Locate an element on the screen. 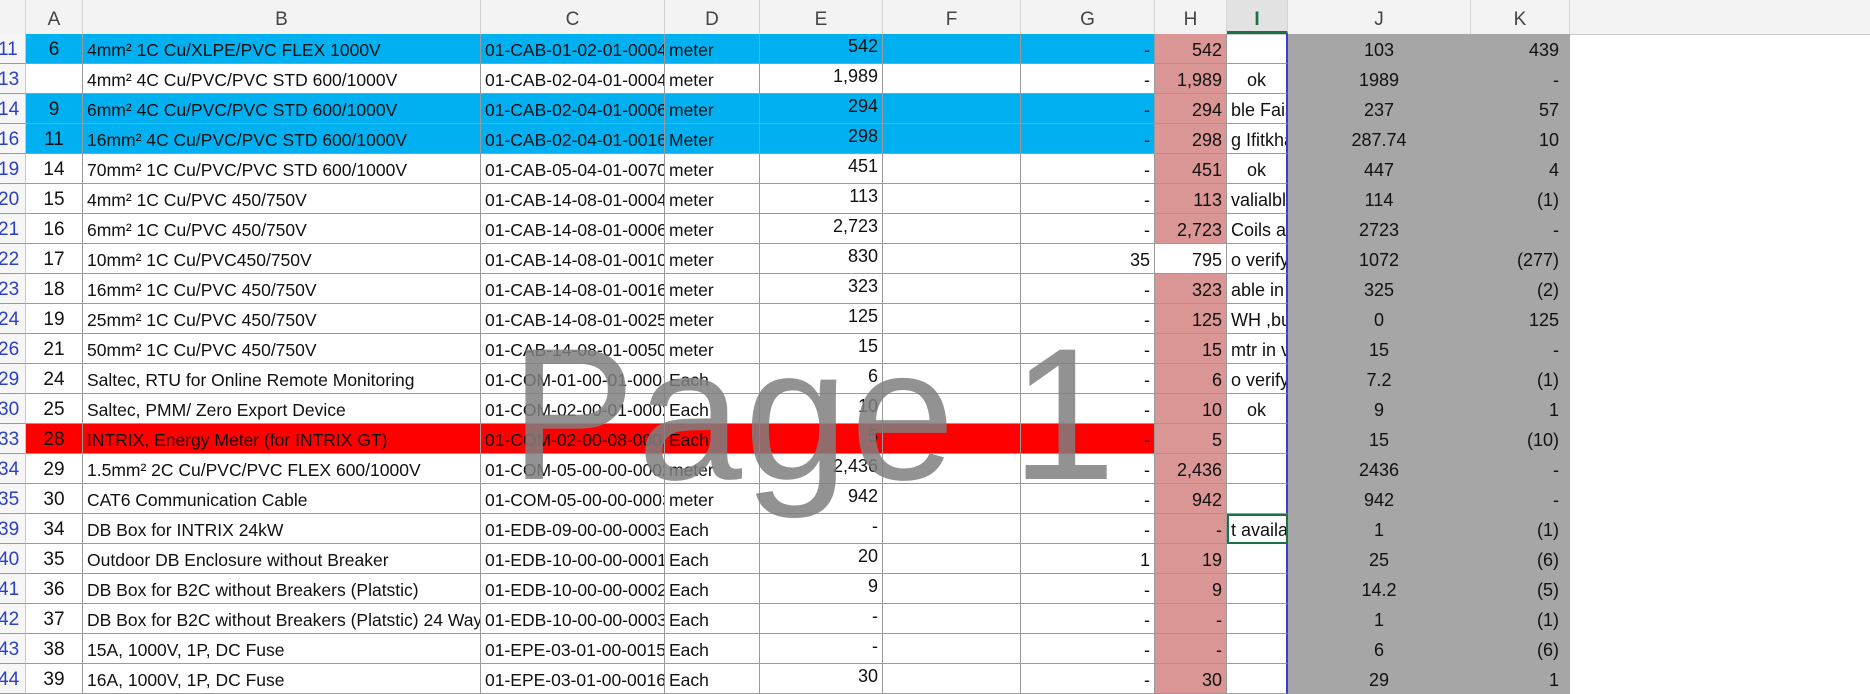 Image resolution: width=1870 pixels, height=694 pixels. cell-h: 294 is located at coordinates (1191, 109).